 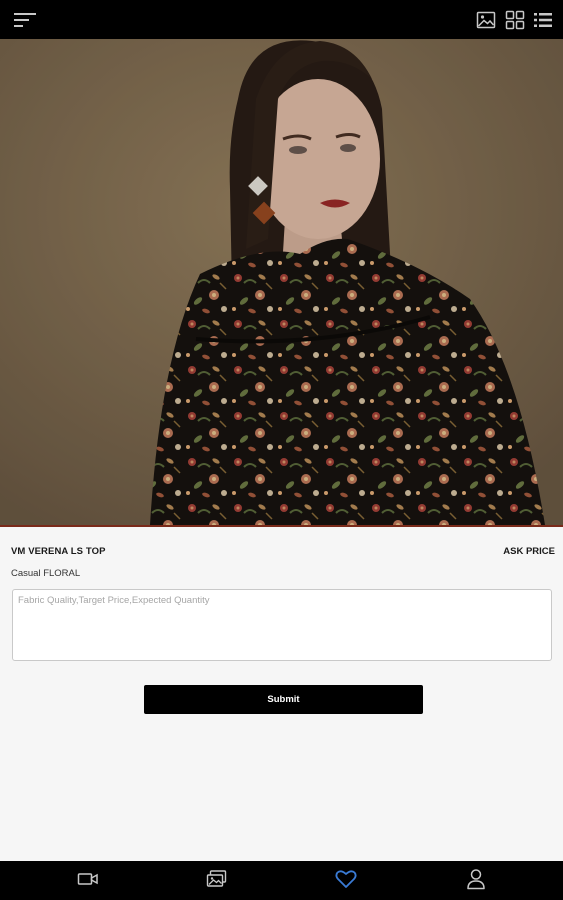 I want to click on grid-icon, so click(x=515, y=20).